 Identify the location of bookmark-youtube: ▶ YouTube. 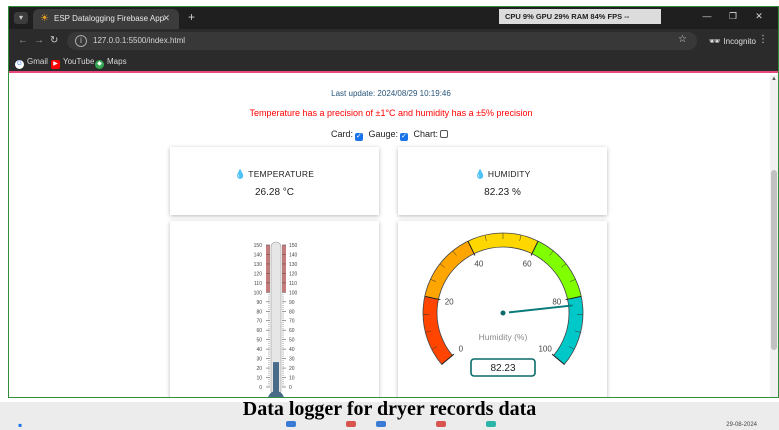
(72, 63).